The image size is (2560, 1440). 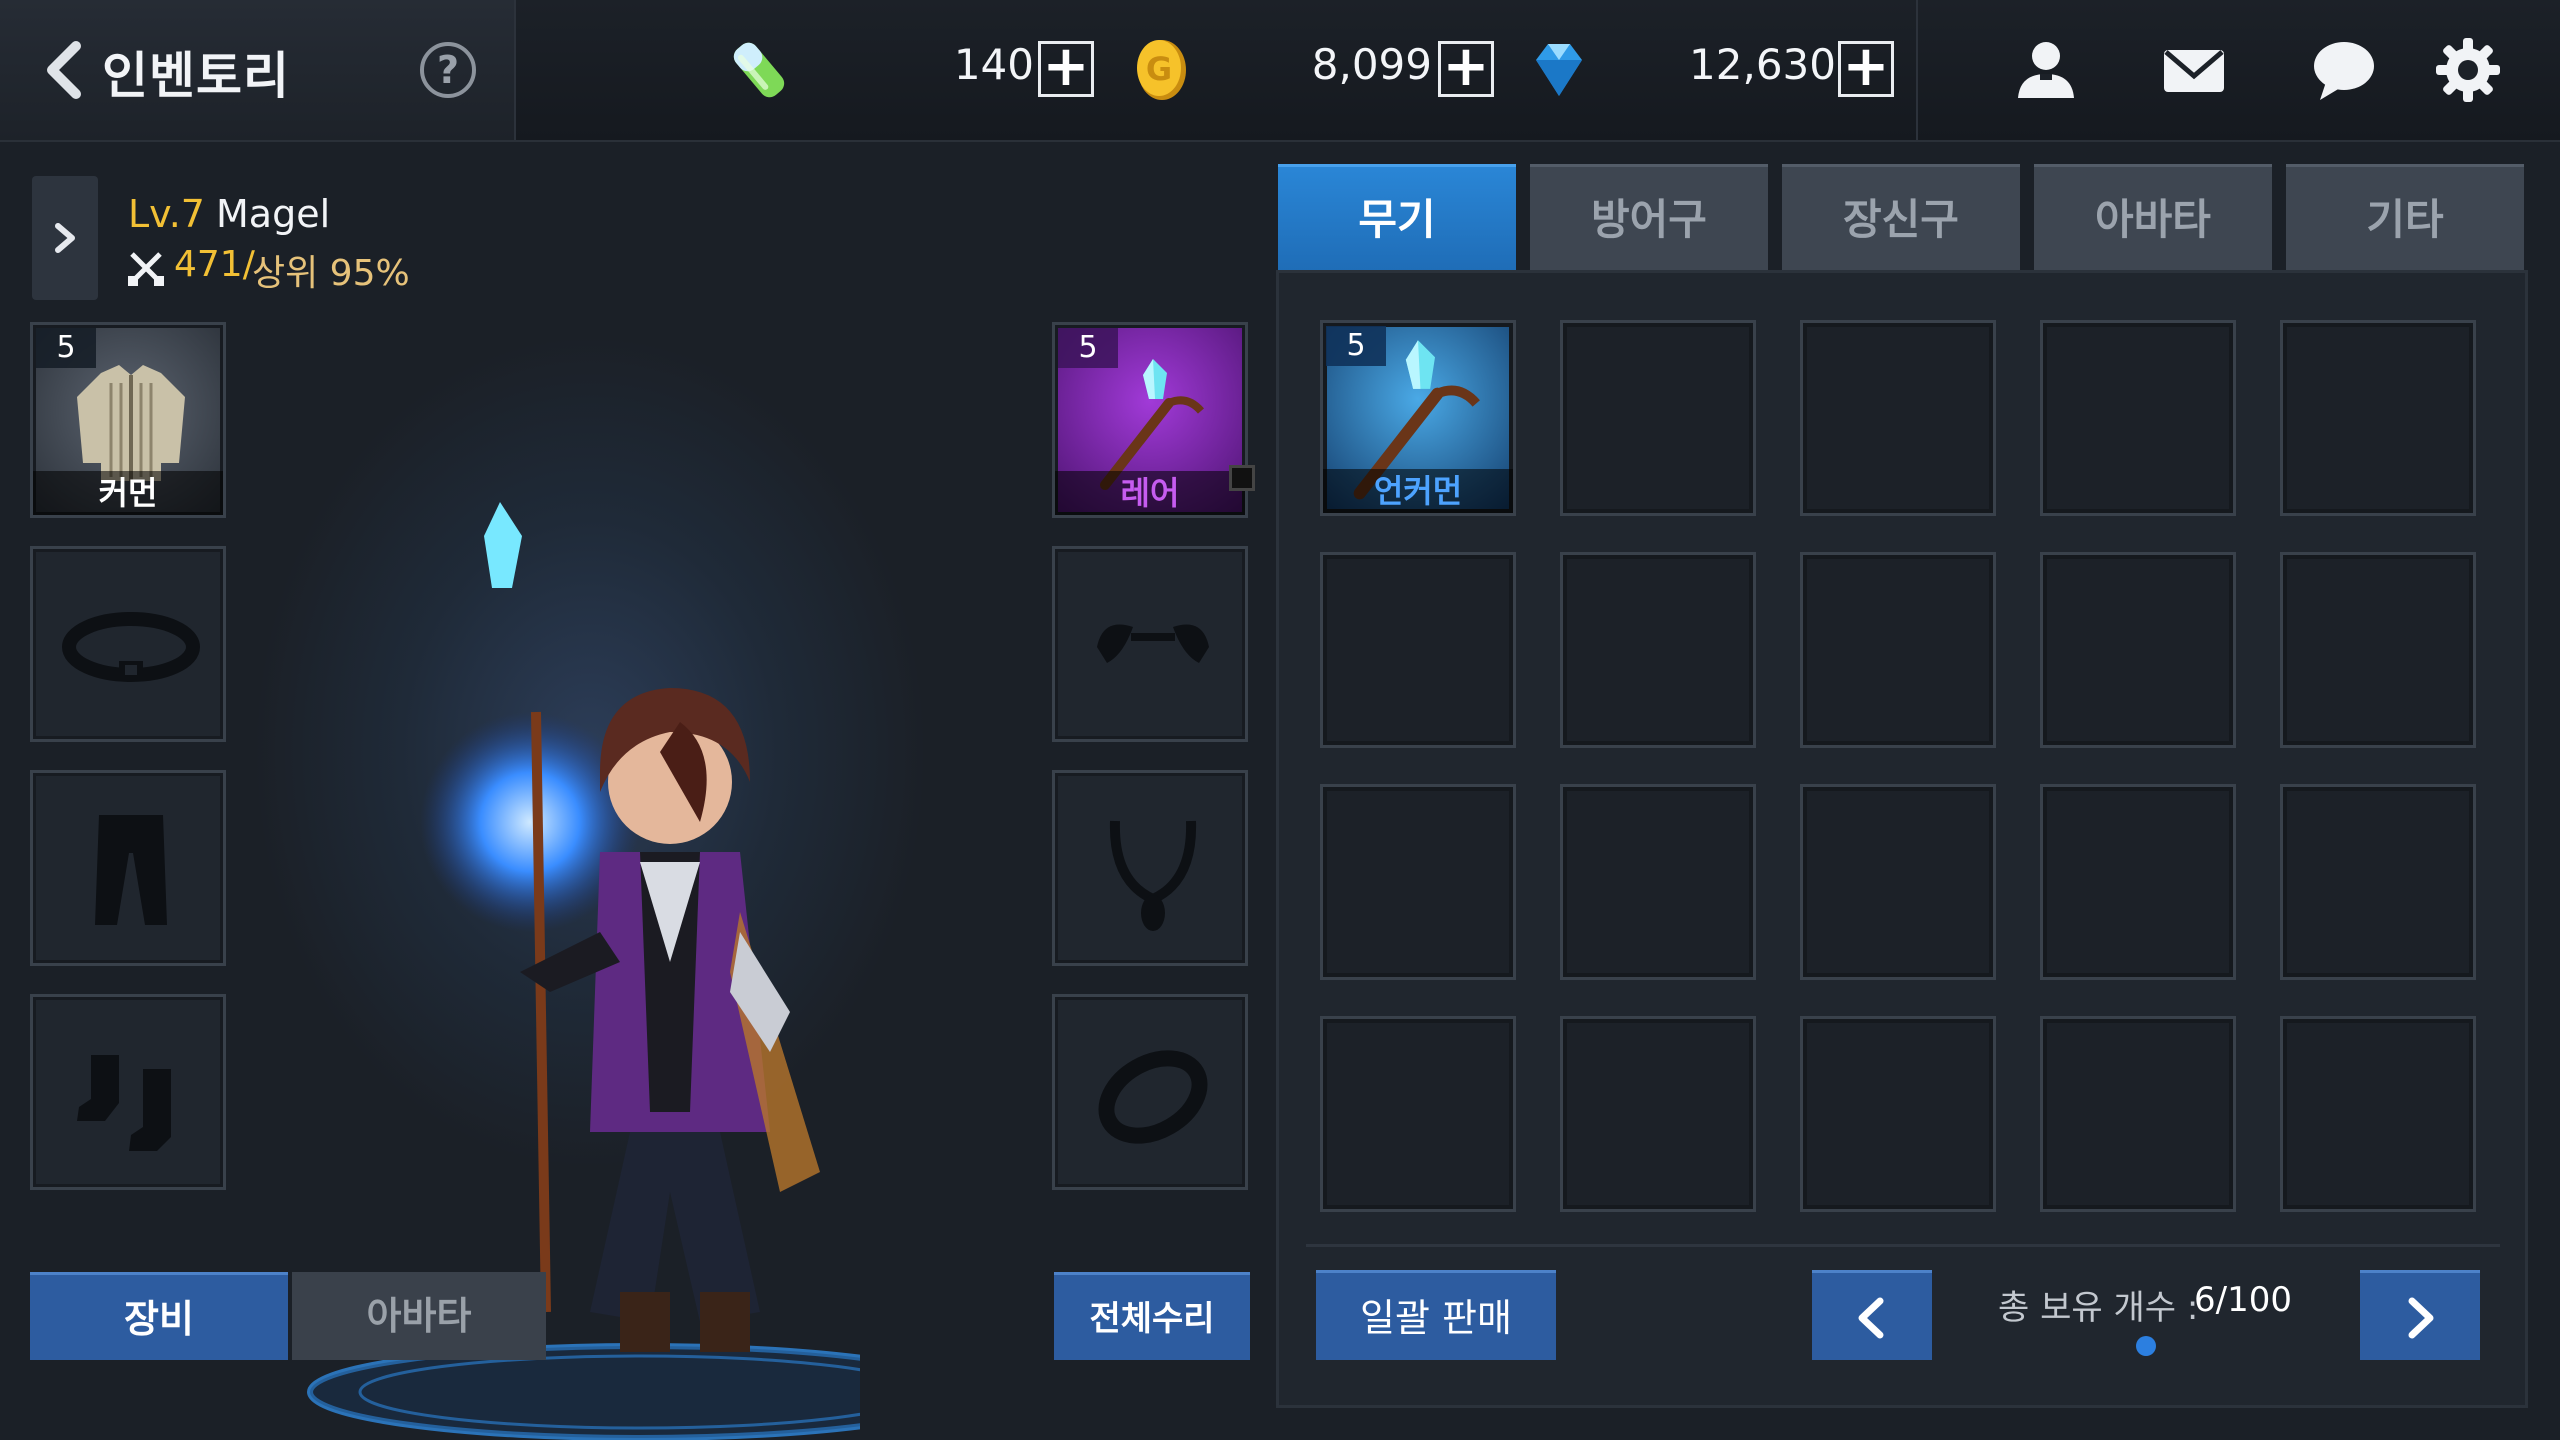 I want to click on item-level: 5, so click(x=1356, y=346).